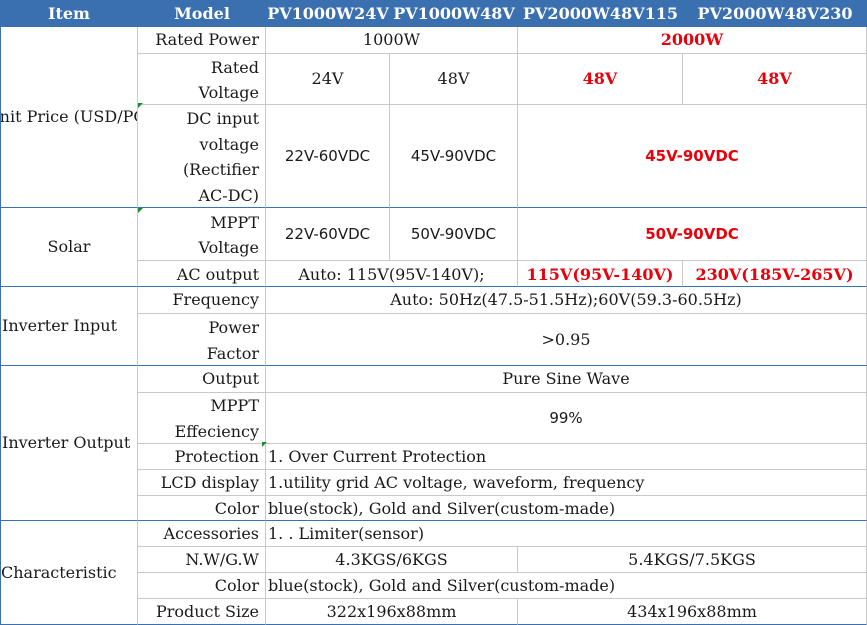 The image size is (867, 625). What do you see at coordinates (692, 612) in the screenshot?
I see `product-size-2000: 434x196x88mm` at bounding box center [692, 612].